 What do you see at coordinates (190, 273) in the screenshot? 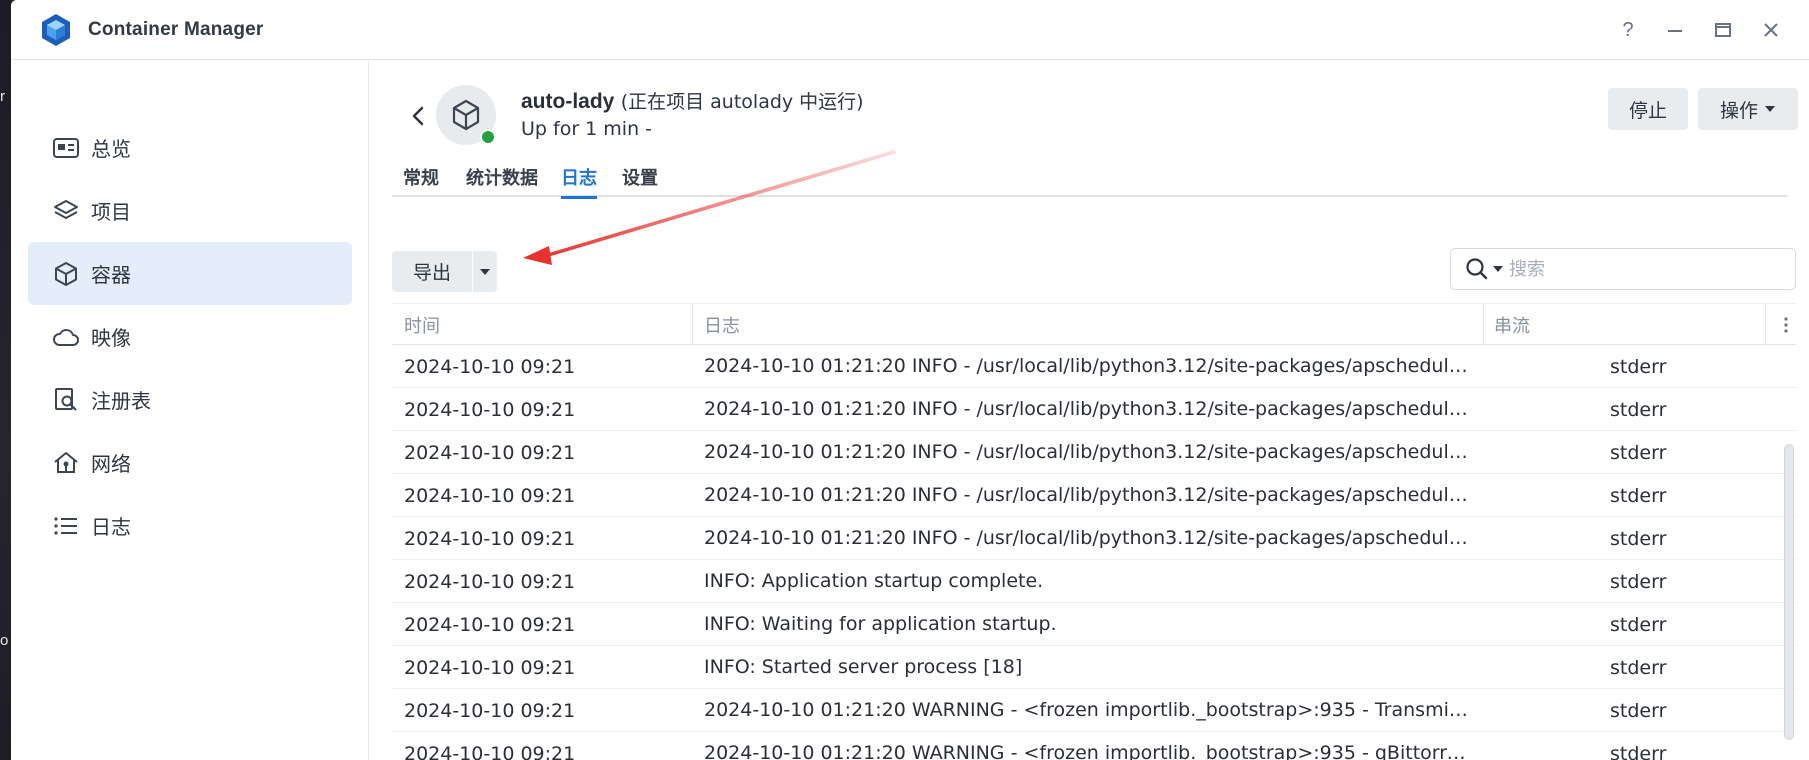
I see `sidebar-item-containers: 容器` at bounding box center [190, 273].